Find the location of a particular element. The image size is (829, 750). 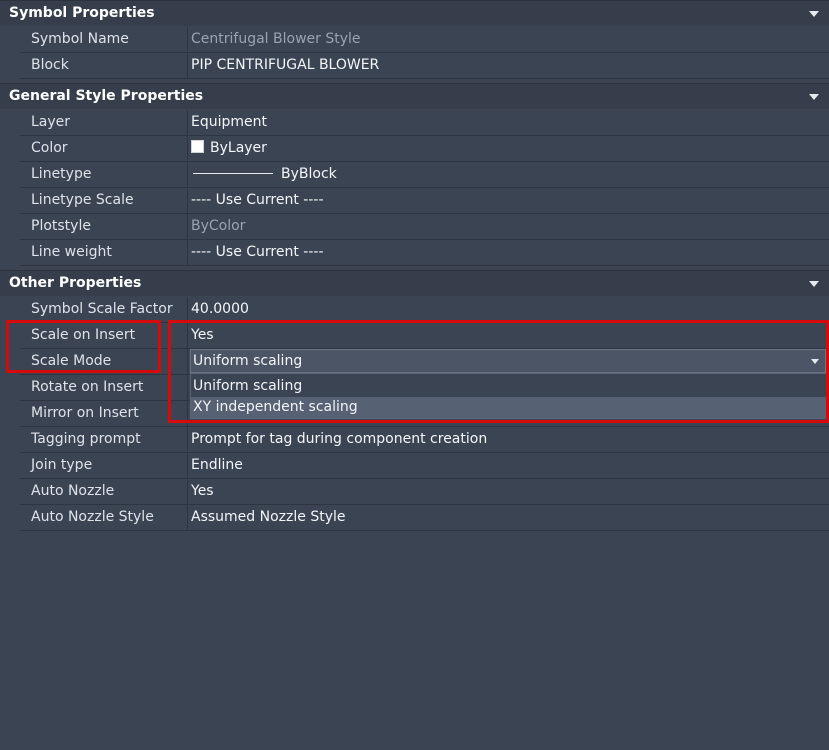

property-row-auto-nozzle: Auto Nozzle Yes is located at coordinates (424, 492).